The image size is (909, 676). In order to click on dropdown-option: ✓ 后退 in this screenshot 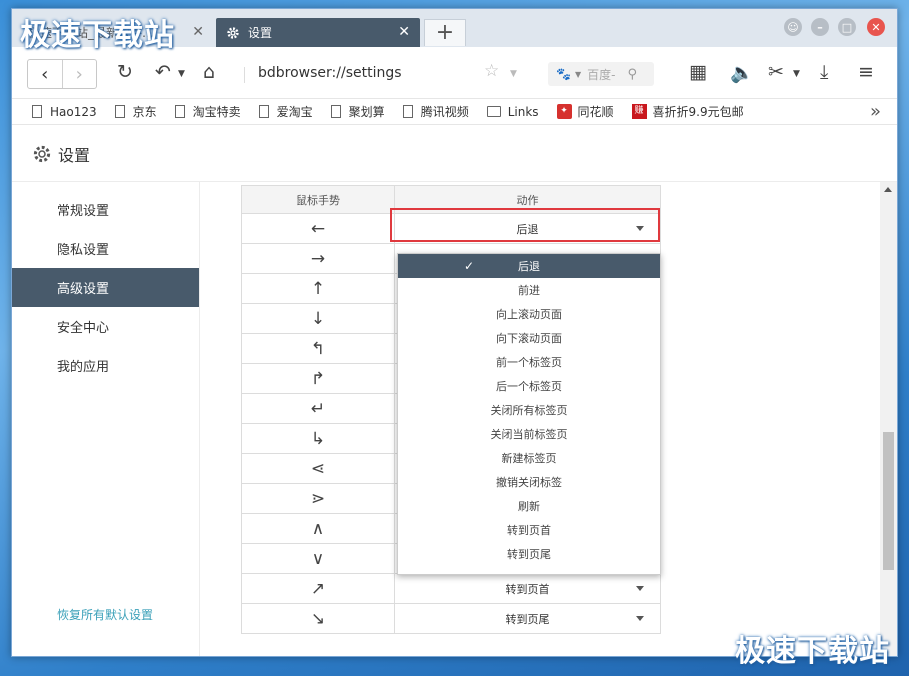, I will do `click(529, 266)`.